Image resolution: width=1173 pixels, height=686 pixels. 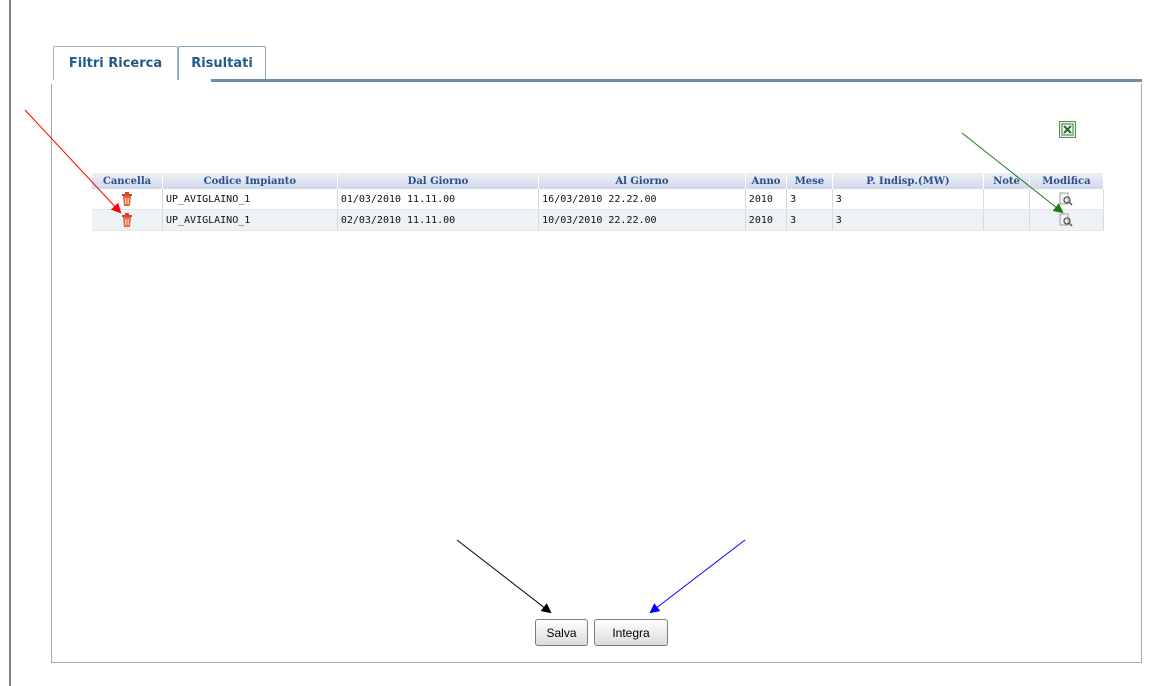 What do you see at coordinates (127, 181) in the screenshot?
I see `col-header-cancella: Cancella` at bounding box center [127, 181].